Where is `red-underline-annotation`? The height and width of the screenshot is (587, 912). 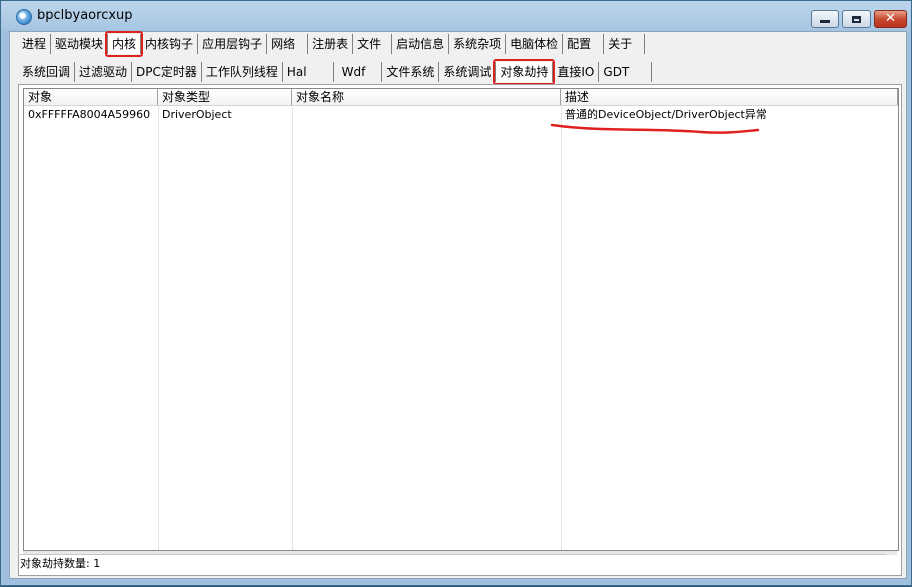 red-underline-annotation is located at coordinates (655, 128).